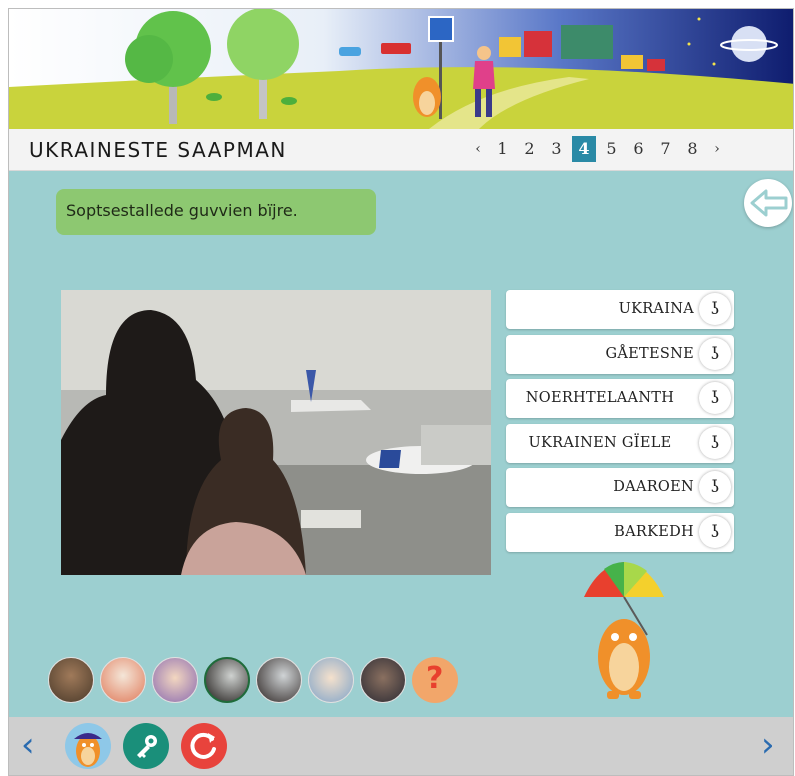 The width and height of the screenshot is (795, 776). I want to click on reload-button, so click(204, 746).